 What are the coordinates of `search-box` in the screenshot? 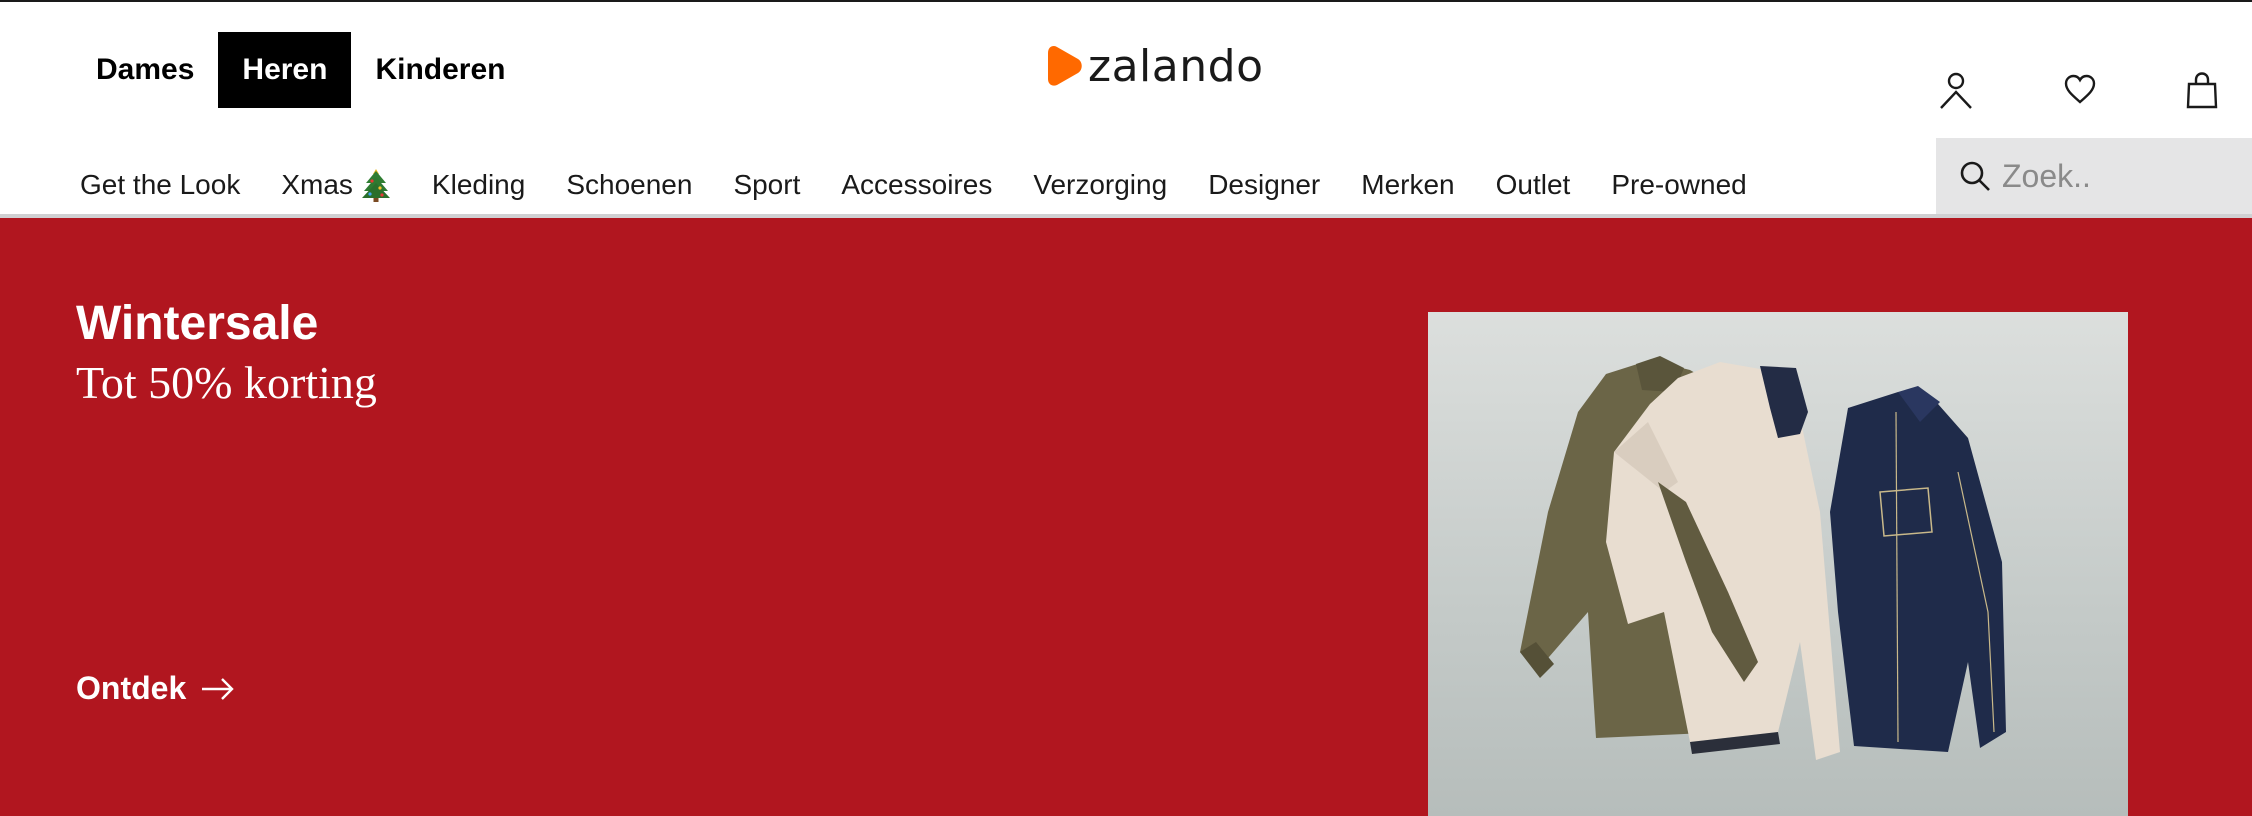 It's located at (2094, 176).